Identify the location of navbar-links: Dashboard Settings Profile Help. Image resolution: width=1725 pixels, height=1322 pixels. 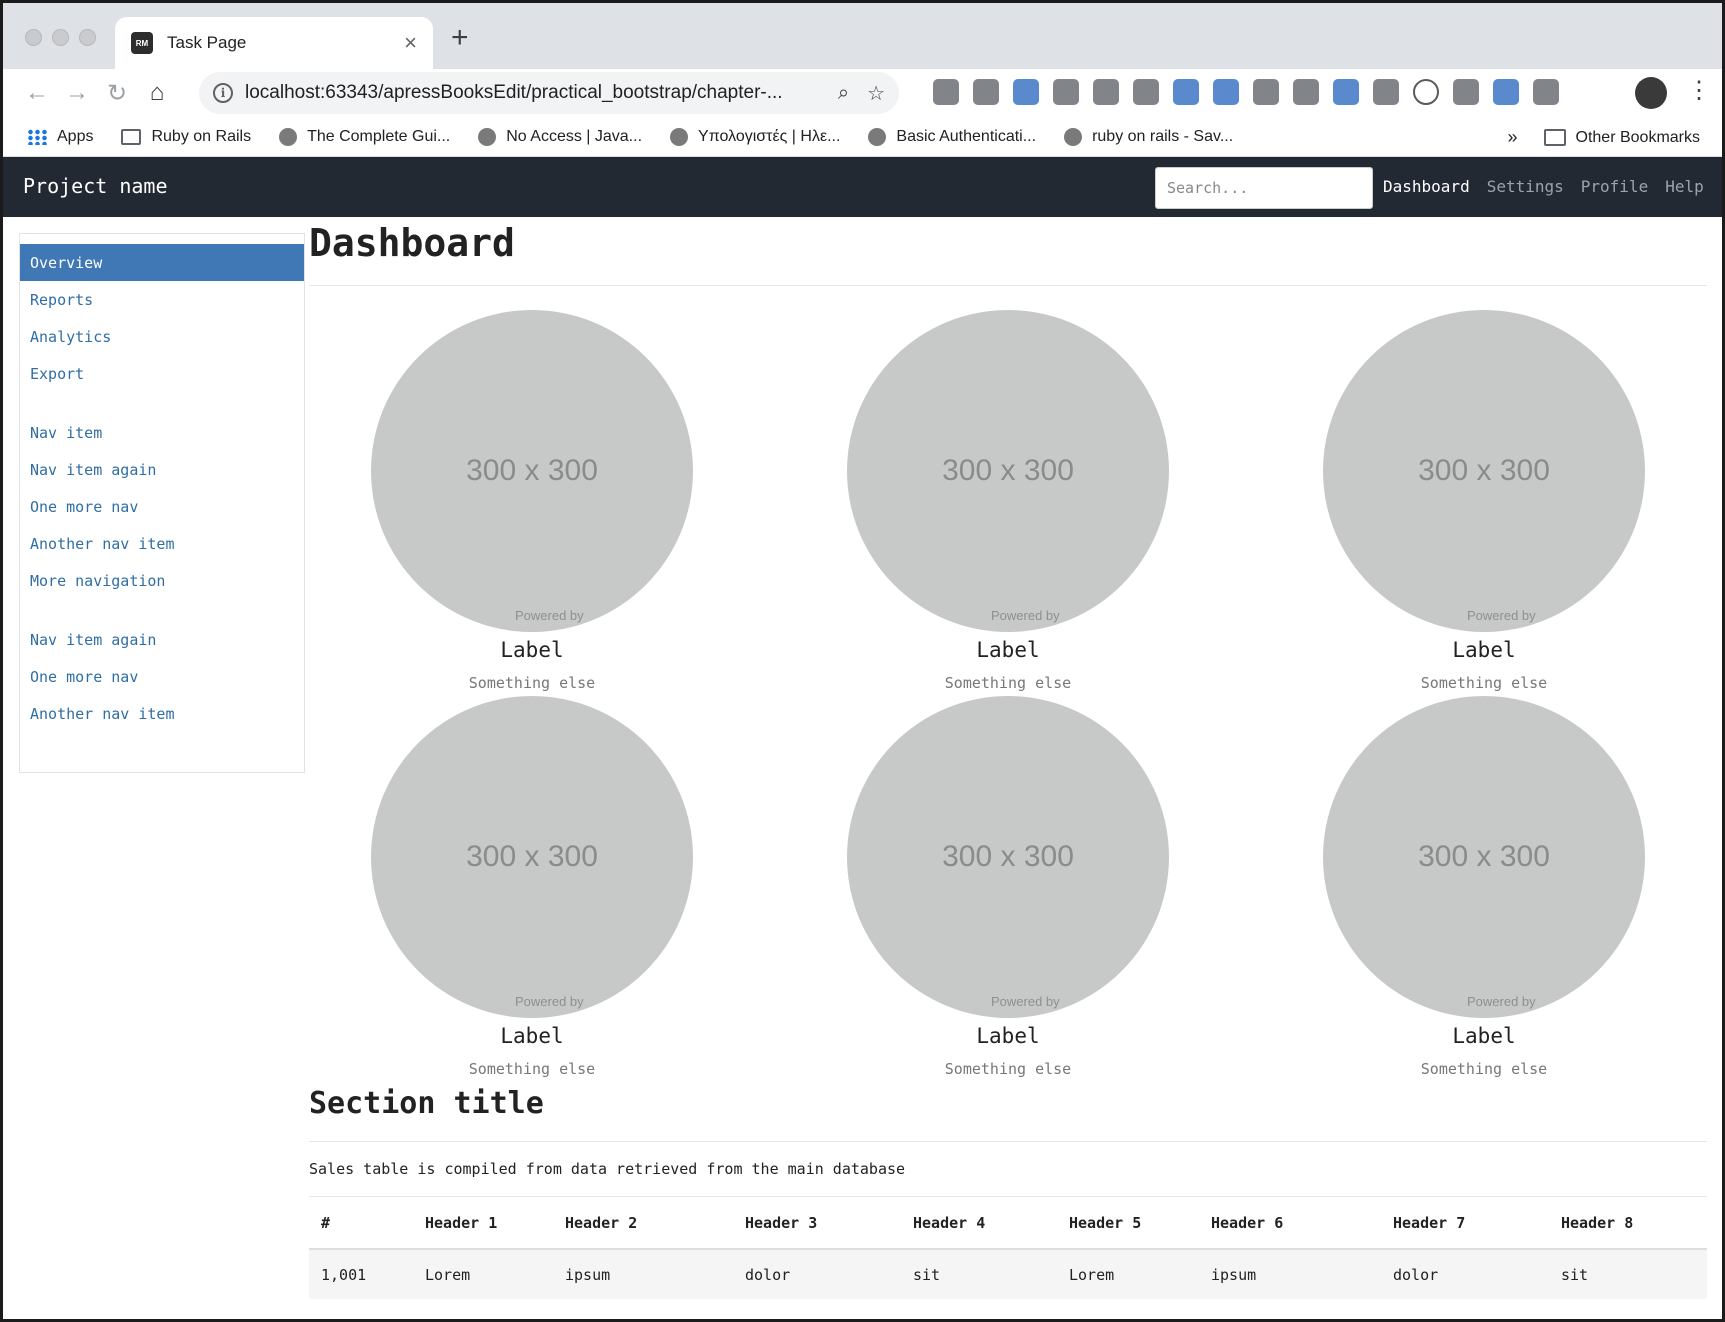
(1543, 186).